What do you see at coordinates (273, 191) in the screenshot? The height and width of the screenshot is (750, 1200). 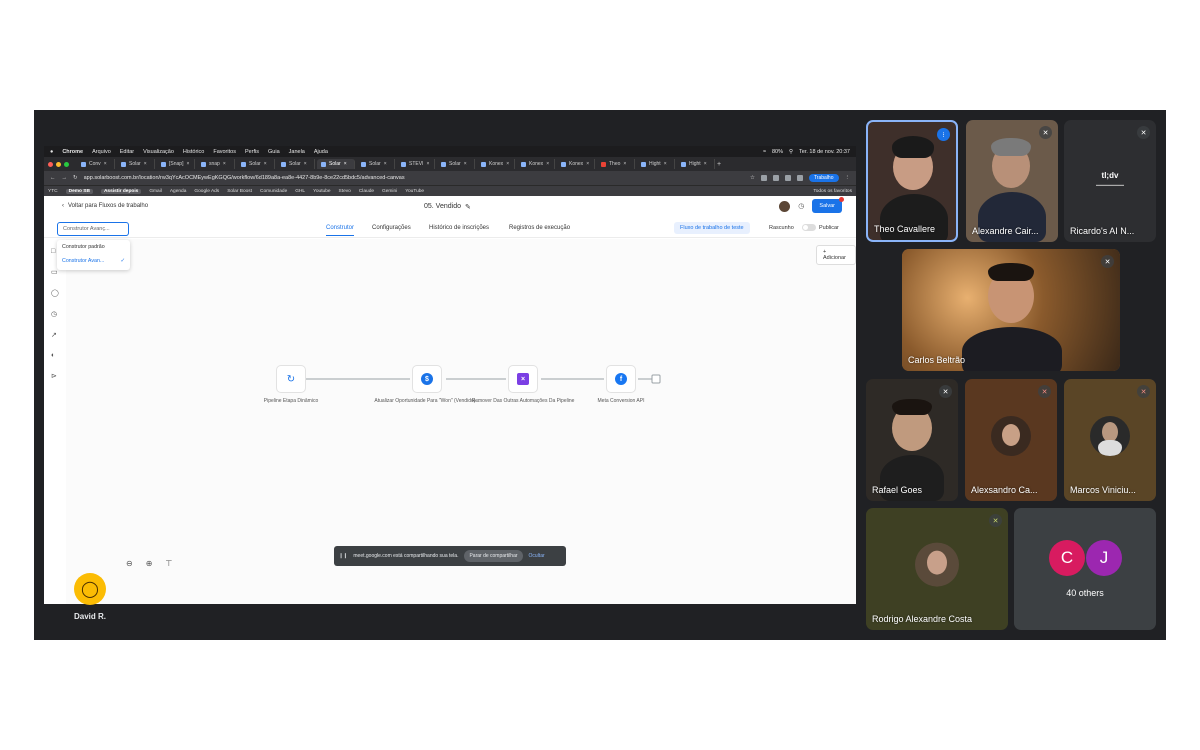 I see `bookmark: Comunidade` at bounding box center [273, 191].